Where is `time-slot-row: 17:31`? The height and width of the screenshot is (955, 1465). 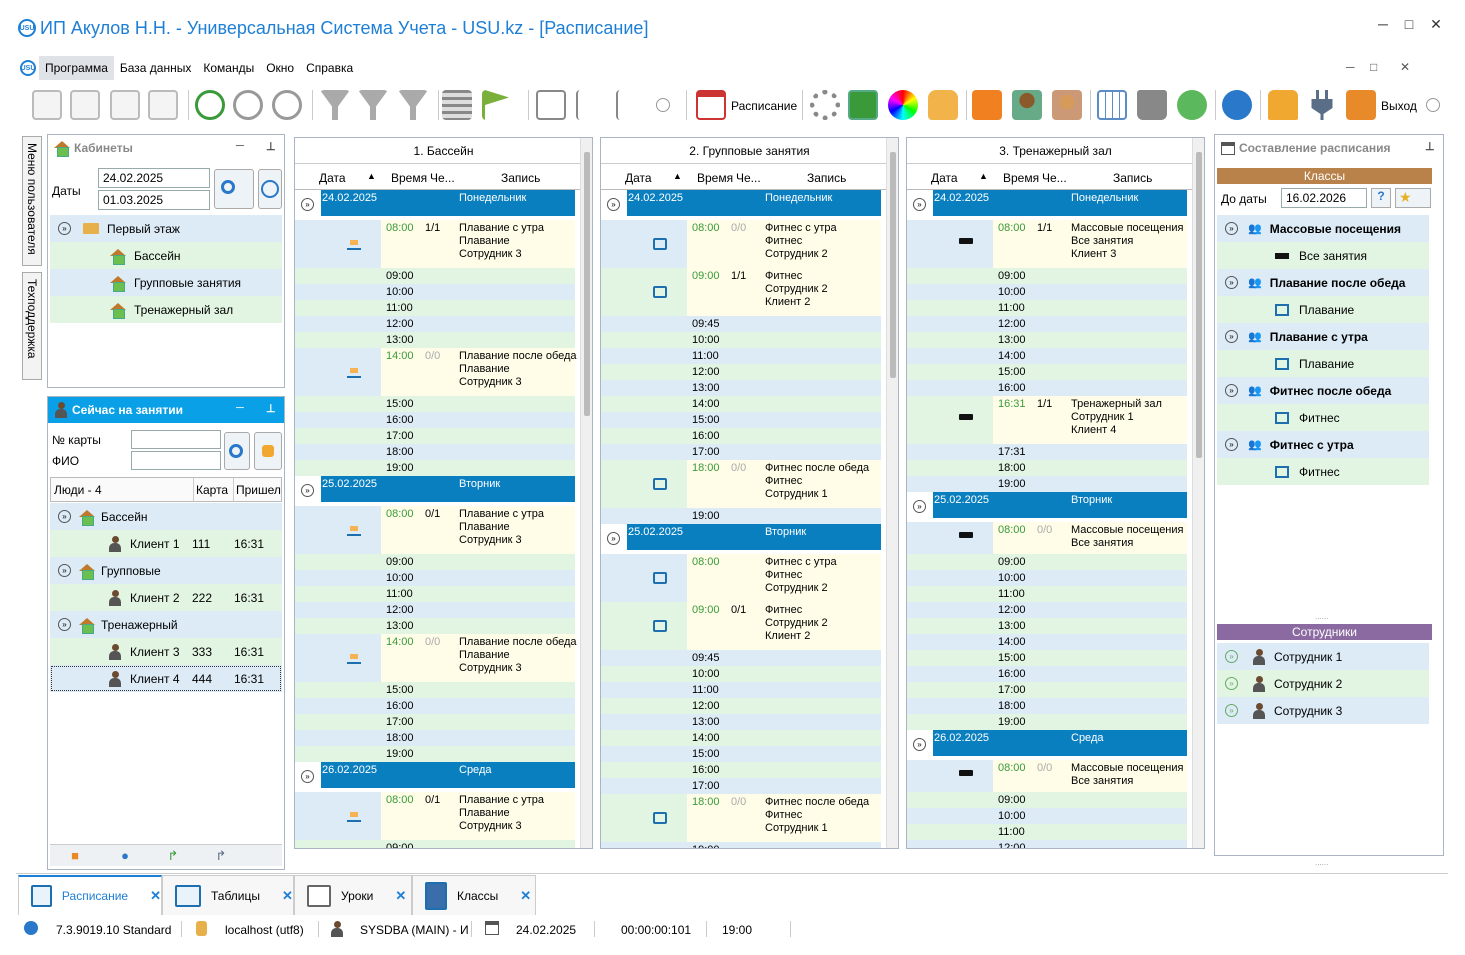
time-slot-row: 17:31 is located at coordinates (1047, 452).